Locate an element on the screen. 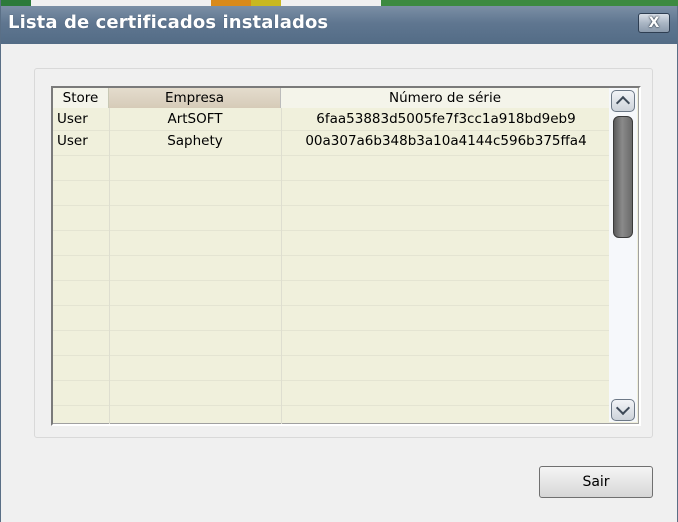 This screenshot has width=678, height=522. column-header-store: Store is located at coordinates (81, 98).